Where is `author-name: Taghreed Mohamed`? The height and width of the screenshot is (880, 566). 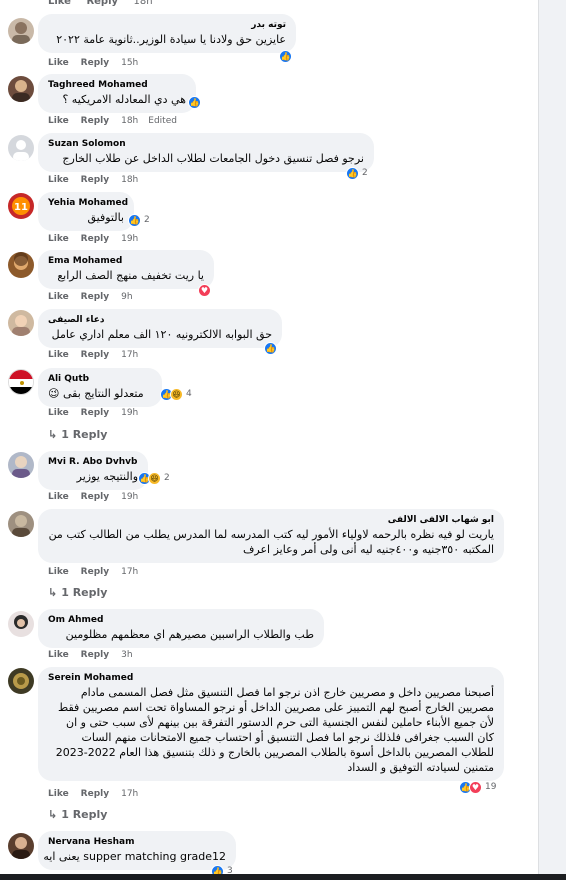
author-name: Taghreed Mohamed is located at coordinates (117, 85).